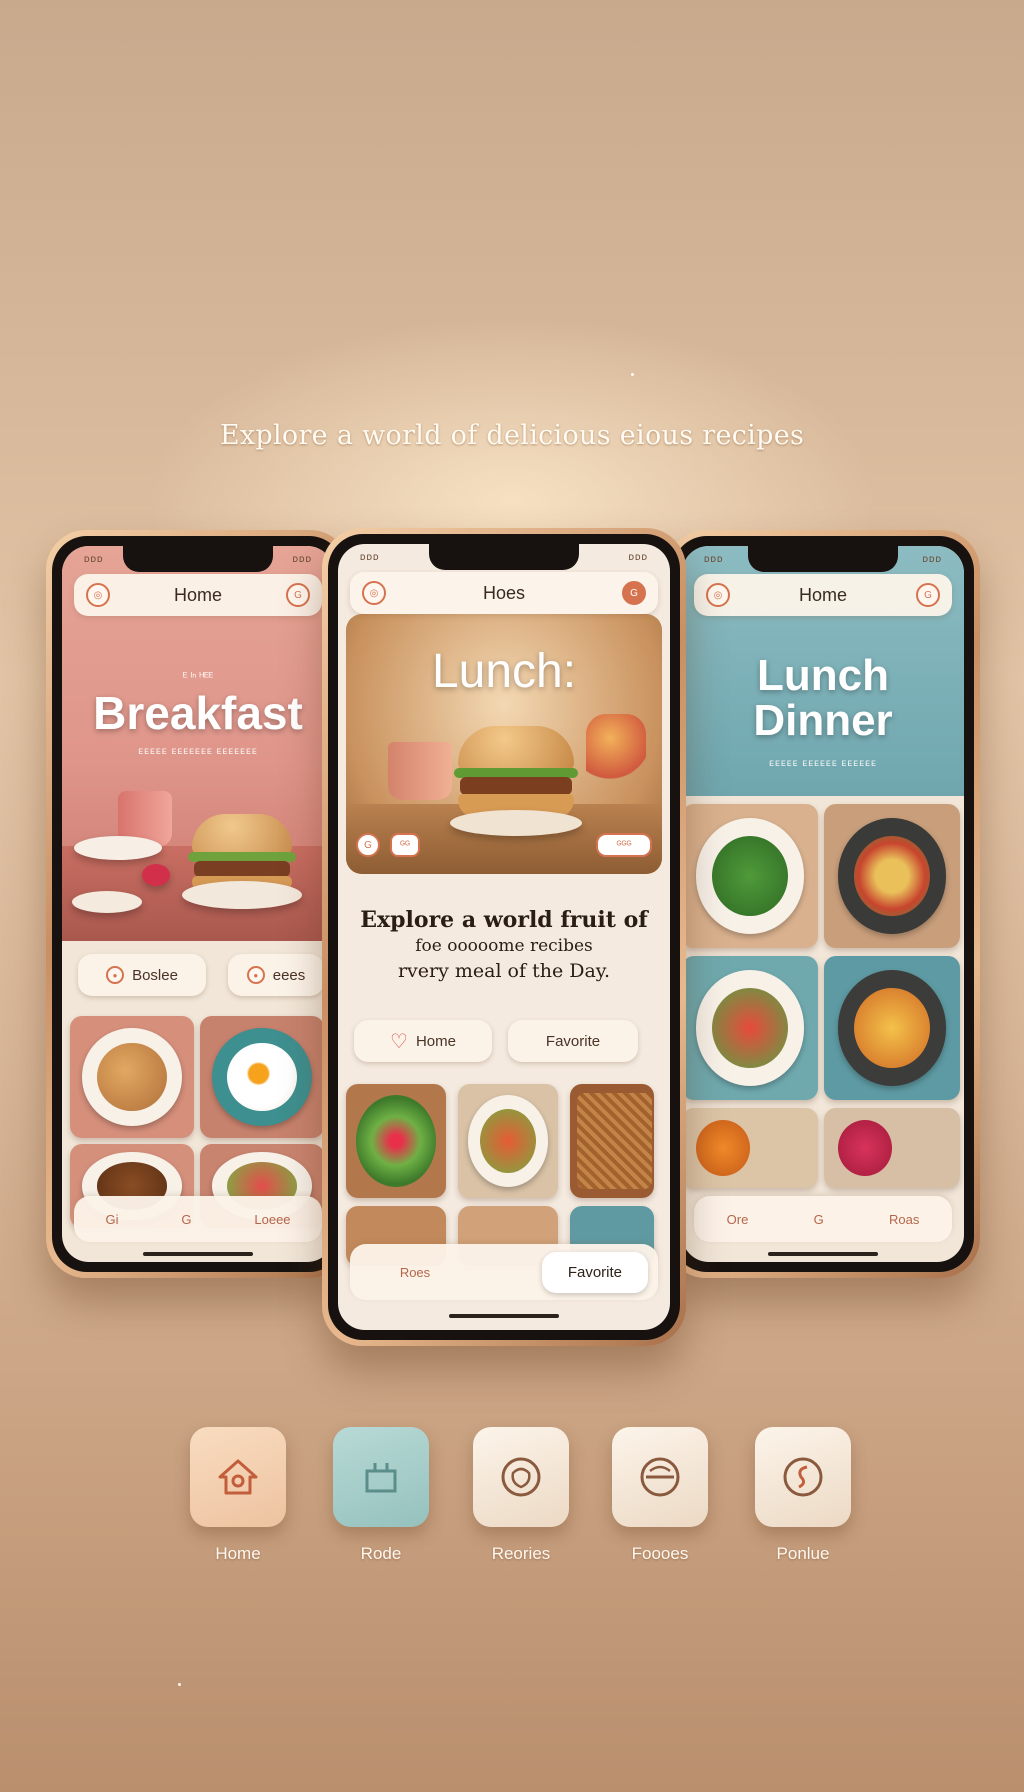  What do you see at coordinates (423, 1041) in the screenshot?
I see `home-pill-button: ♡ Home` at bounding box center [423, 1041].